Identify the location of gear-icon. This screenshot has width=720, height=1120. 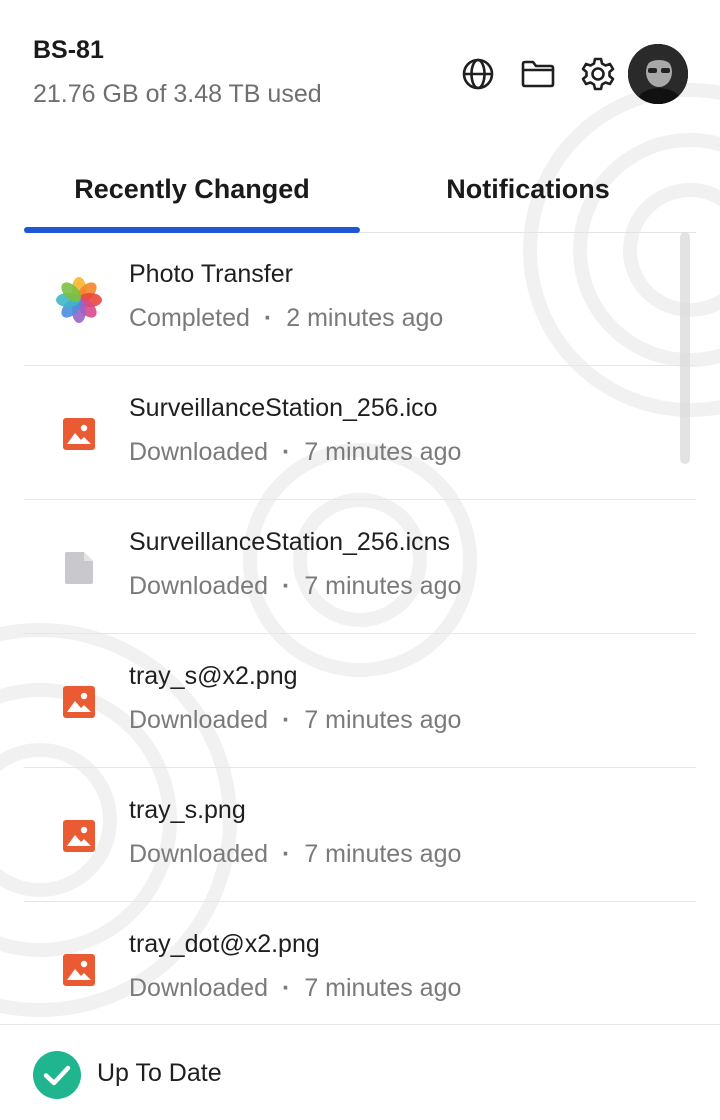
(598, 74).